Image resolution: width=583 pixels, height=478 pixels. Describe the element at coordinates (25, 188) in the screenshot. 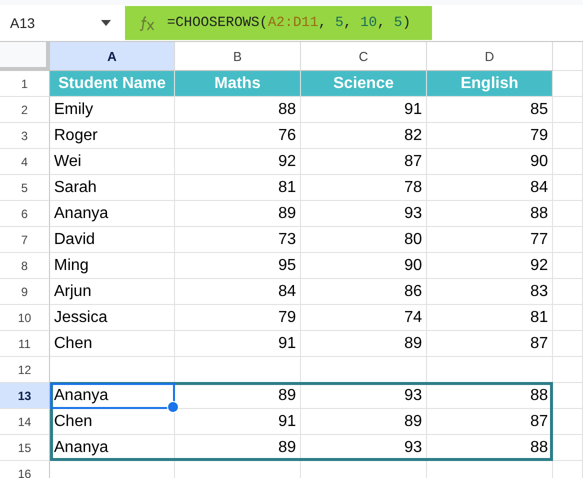

I see `row-header: 5` at that location.